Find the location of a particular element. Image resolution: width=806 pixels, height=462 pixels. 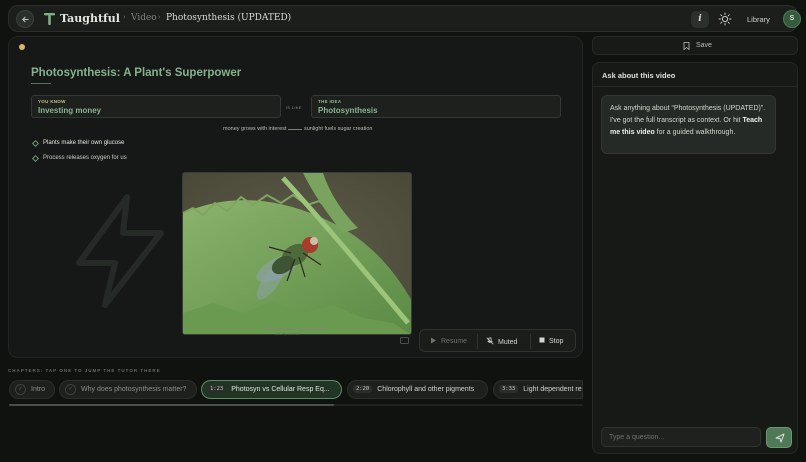

chapter-timestamp: 1:23 is located at coordinates (217, 389).